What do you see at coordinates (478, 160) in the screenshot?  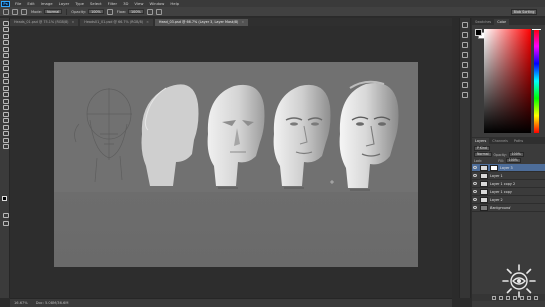 I see `lock-label: Lock:` at bounding box center [478, 160].